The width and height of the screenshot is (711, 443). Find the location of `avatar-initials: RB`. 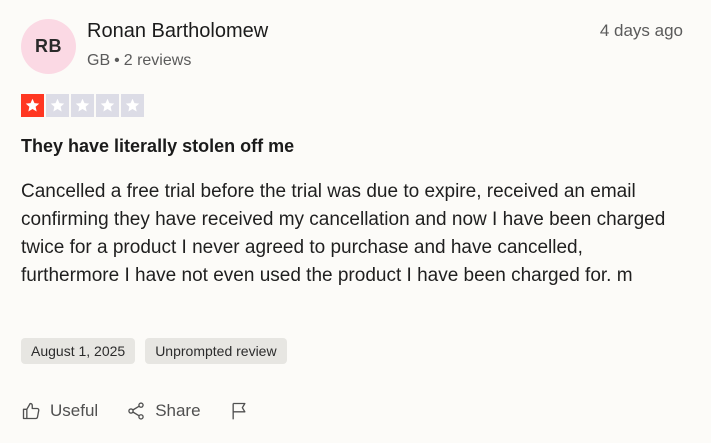

avatar-initials: RB is located at coordinates (48, 46).